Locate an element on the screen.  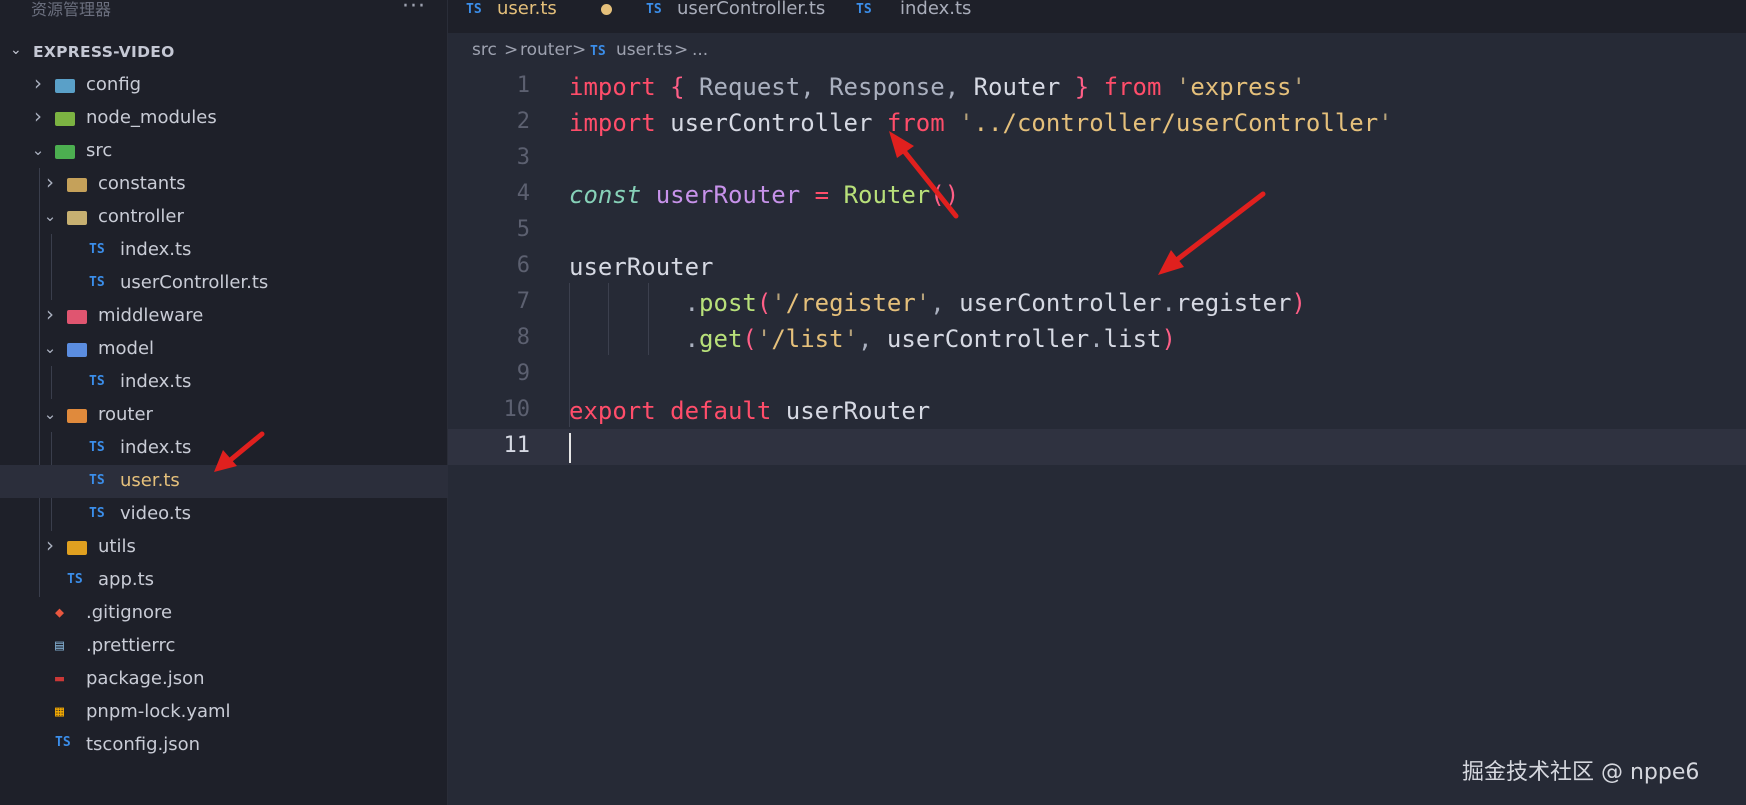
annotation-arrow-register is located at coordinates (1218, 228).